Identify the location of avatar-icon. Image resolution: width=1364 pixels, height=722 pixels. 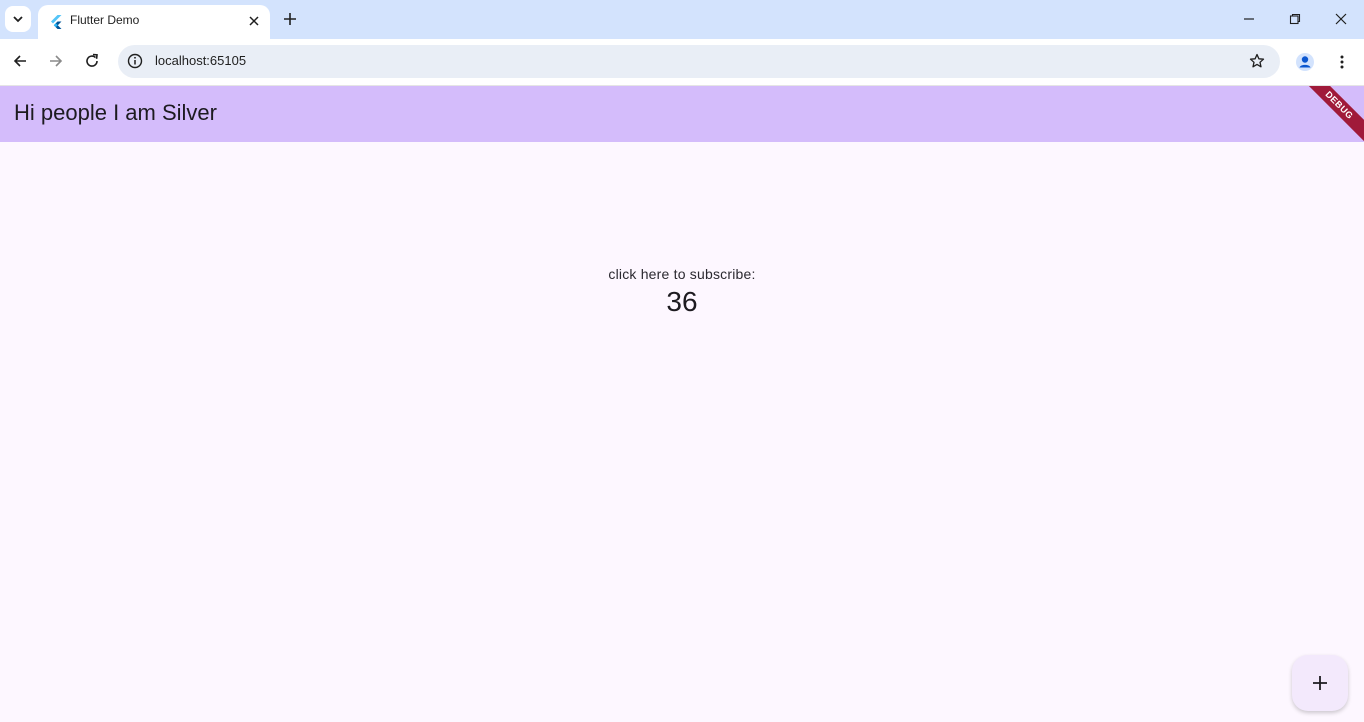
(1305, 62).